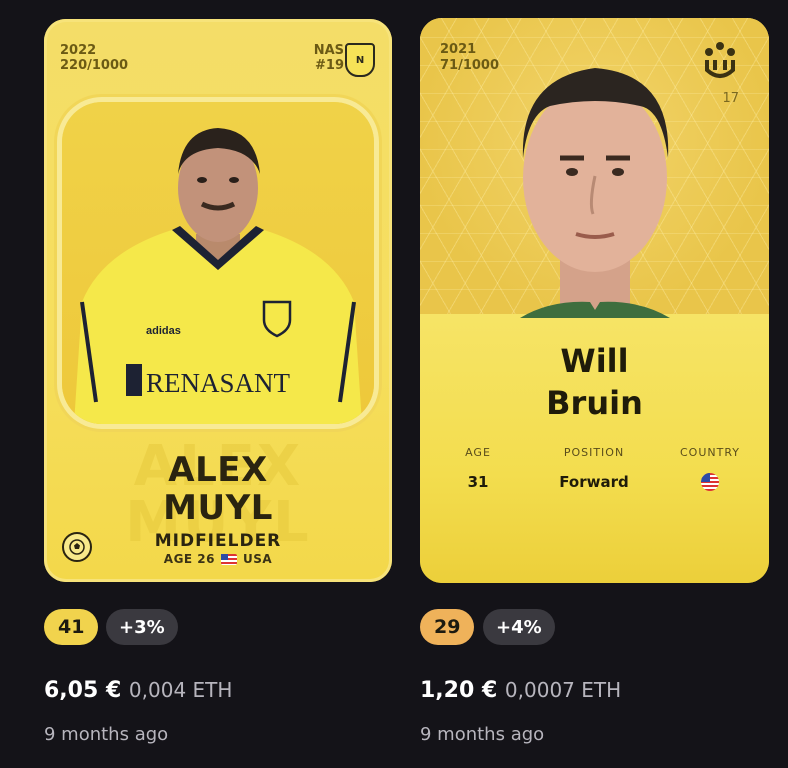 Image resolution: width=788 pixels, height=768 pixels. Describe the element at coordinates (218, 383) in the screenshot. I see `sponsor-text: RENASANT` at that location.